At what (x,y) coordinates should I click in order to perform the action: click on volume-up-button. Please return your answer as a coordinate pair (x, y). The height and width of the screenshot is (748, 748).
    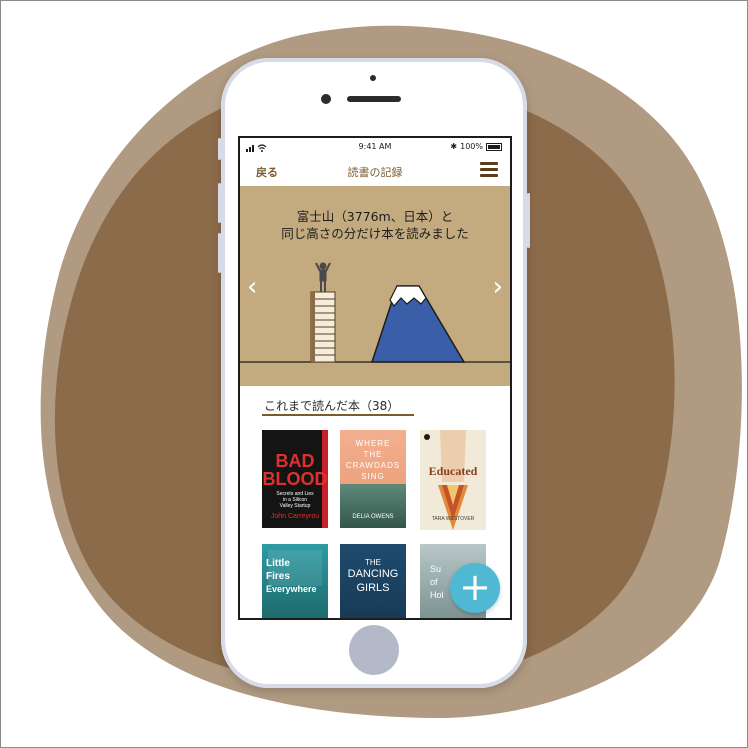
    Looking at the image, I should click on (219, 203).